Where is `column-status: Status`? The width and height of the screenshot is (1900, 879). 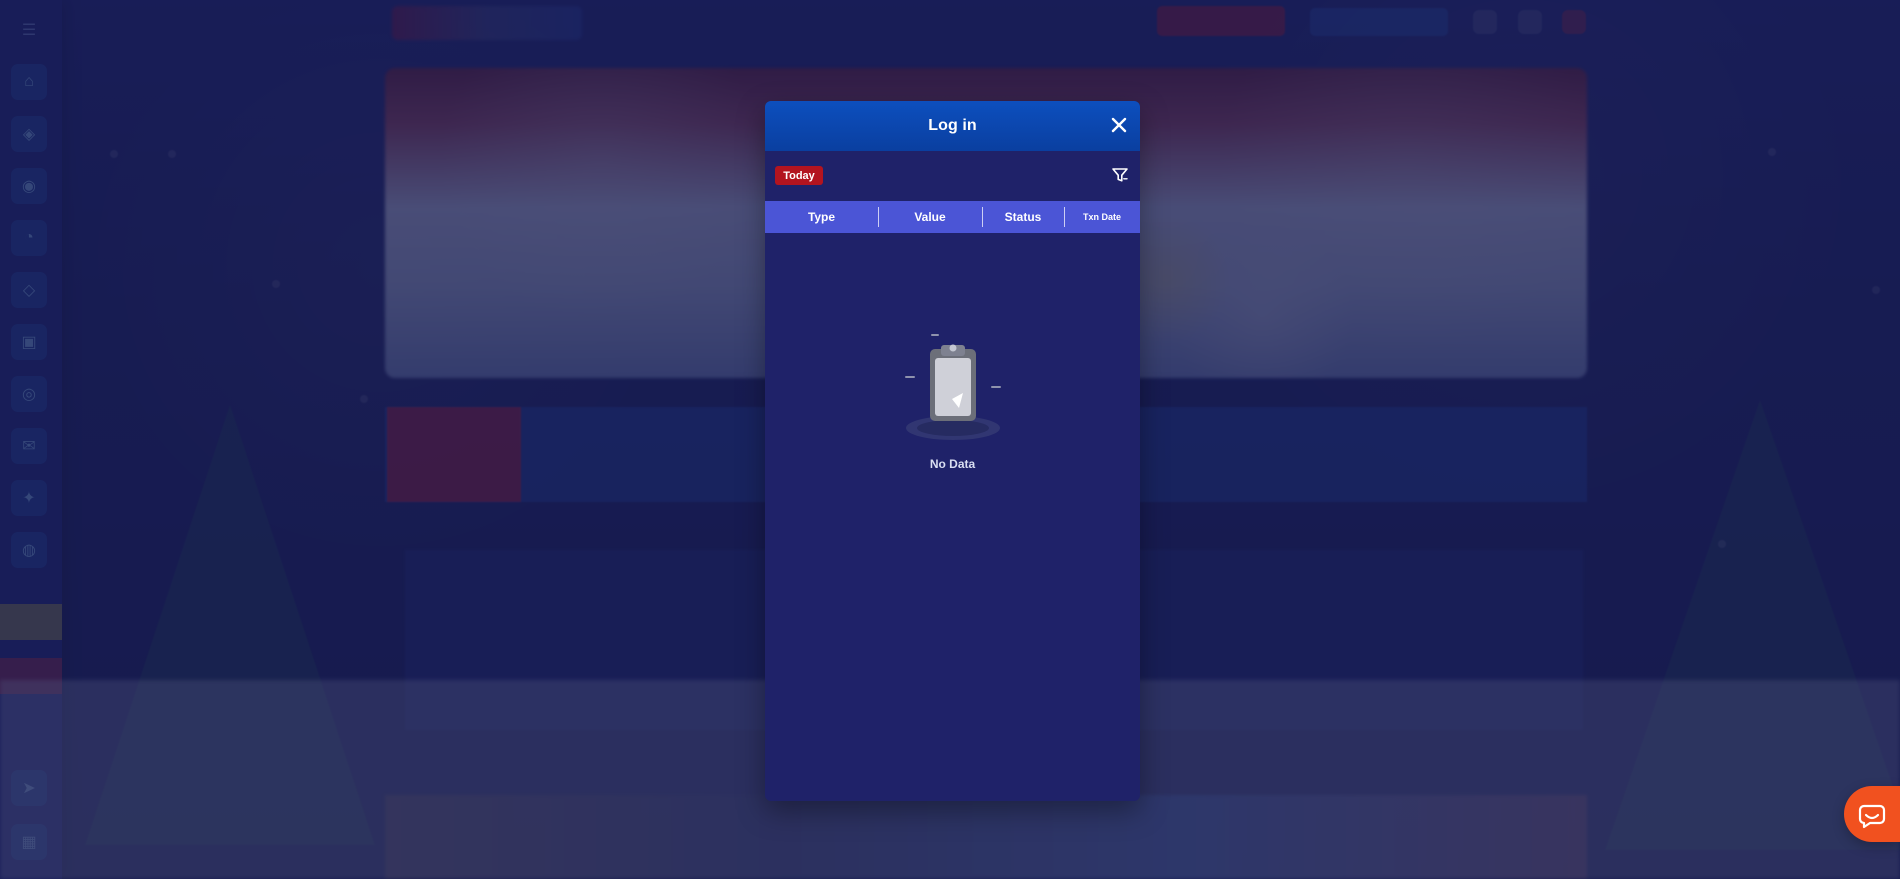 column-status: Status is located at coordinates (1023, 217).